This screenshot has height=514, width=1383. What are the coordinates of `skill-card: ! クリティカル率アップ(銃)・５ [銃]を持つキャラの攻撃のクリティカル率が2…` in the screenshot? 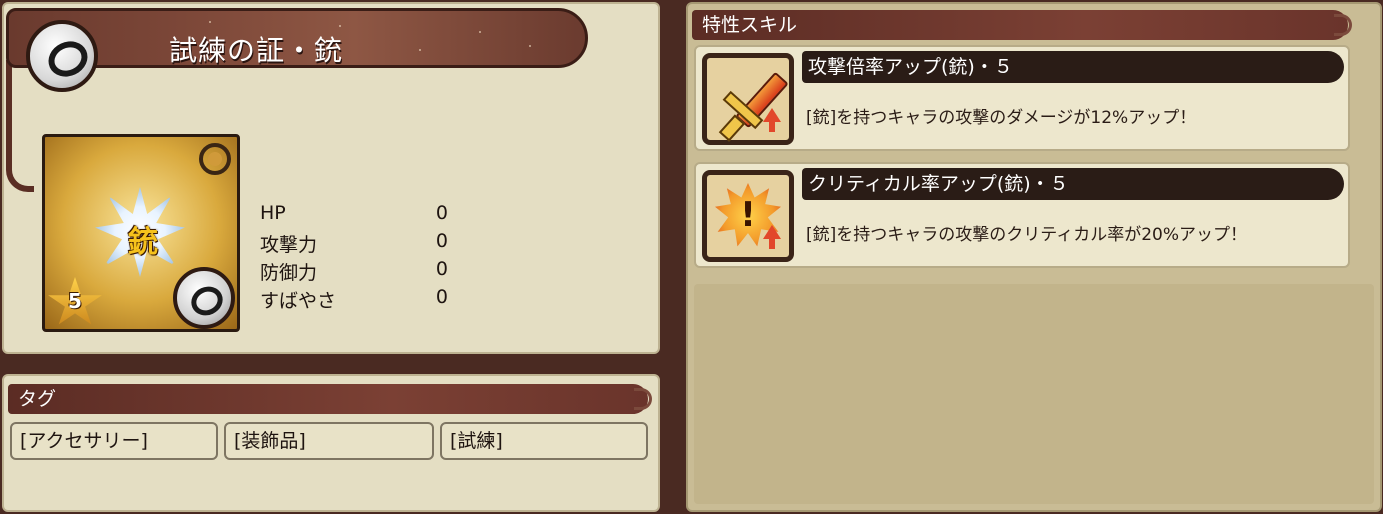 It's located at (1022, 215).